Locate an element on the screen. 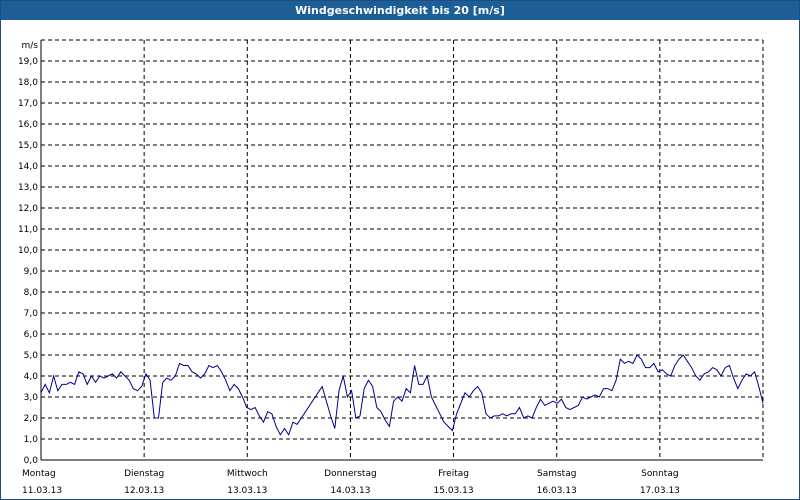 The width and height of the screenshot is (800, 500). x-tick-day: Dienstag is located at coordinates (144, 474).